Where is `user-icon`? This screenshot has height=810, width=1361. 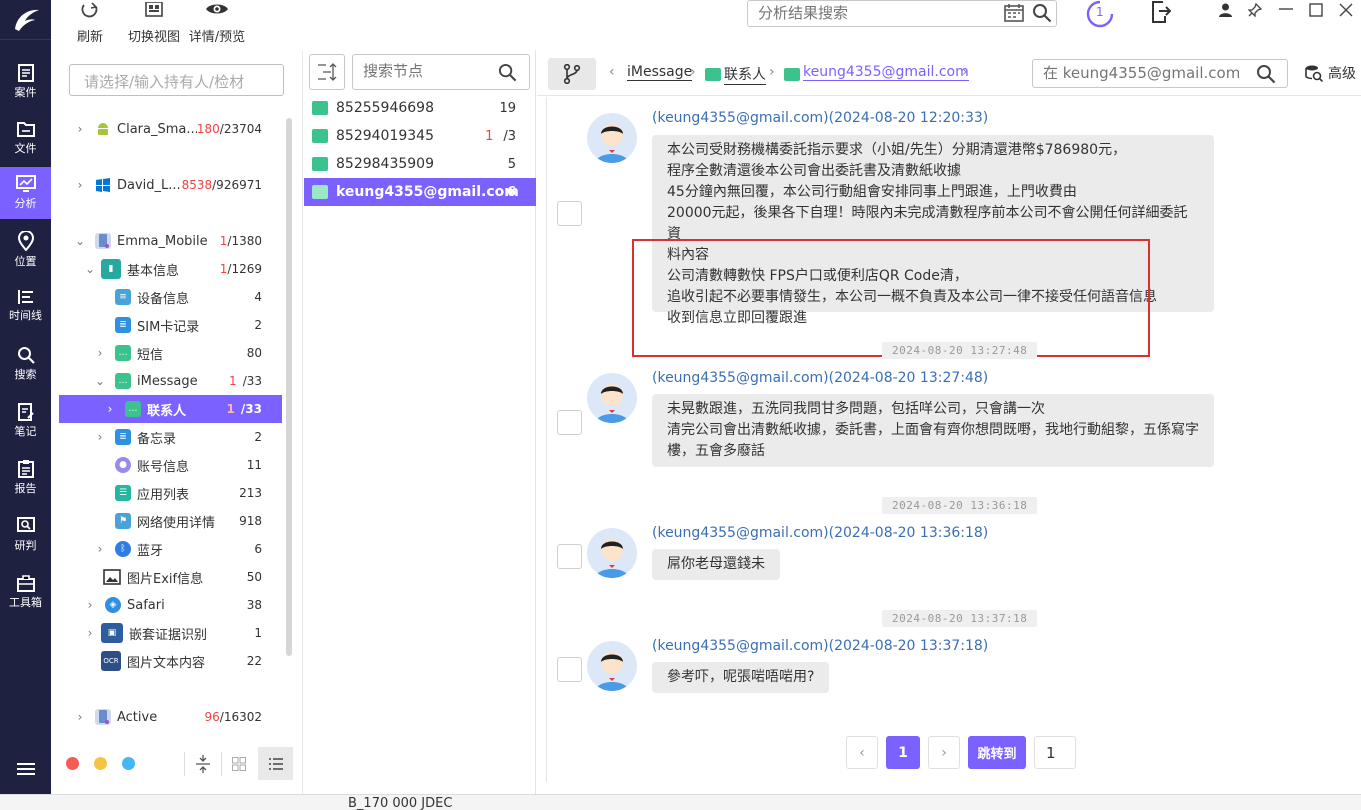 user-icon is located at coordinates (1225, 10).